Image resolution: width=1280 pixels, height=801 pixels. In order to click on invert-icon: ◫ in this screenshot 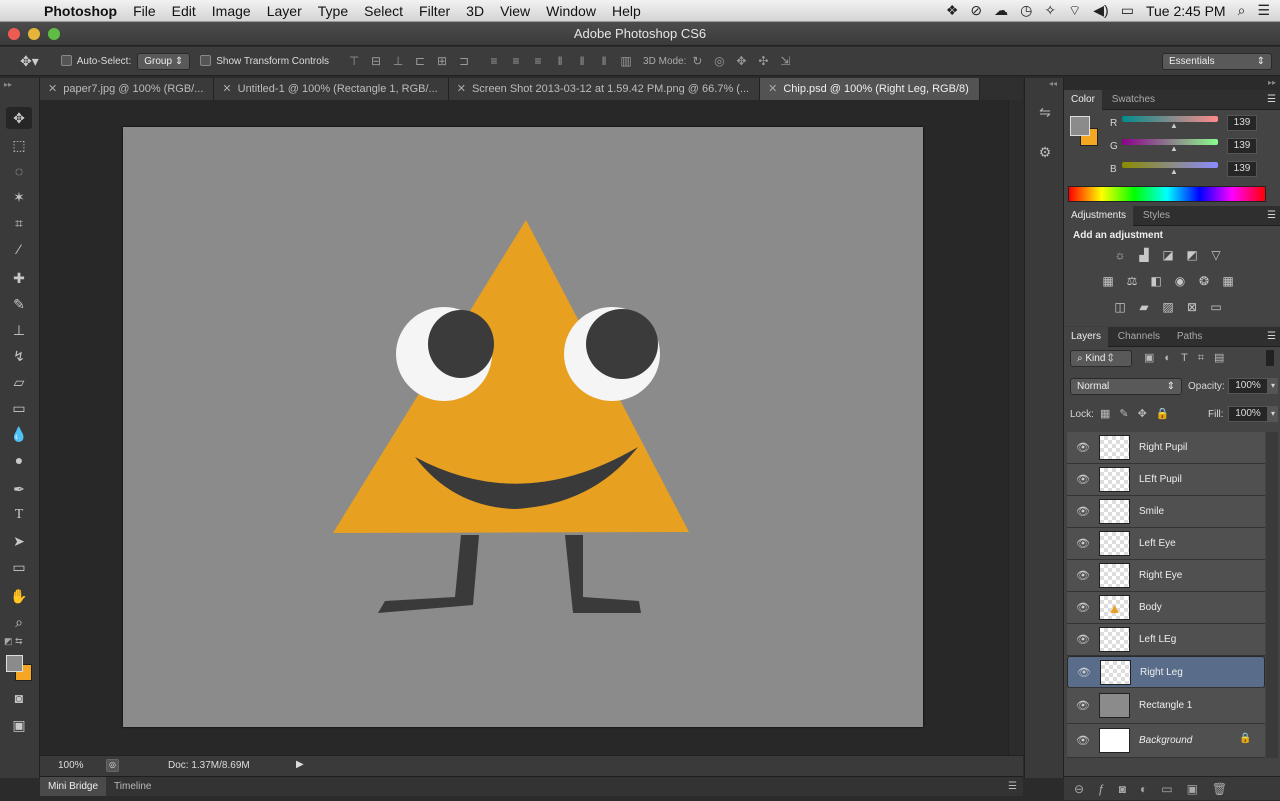, I will do `click(1120, 307)`.